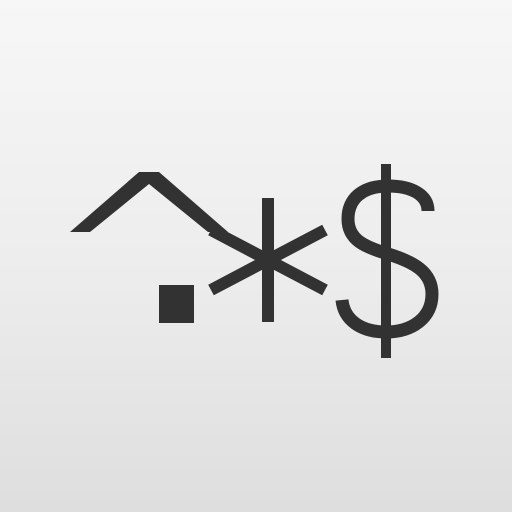  Describe the element at coordinates (387, 261) in the screenshot. I see `dollar-glyph` at that location.